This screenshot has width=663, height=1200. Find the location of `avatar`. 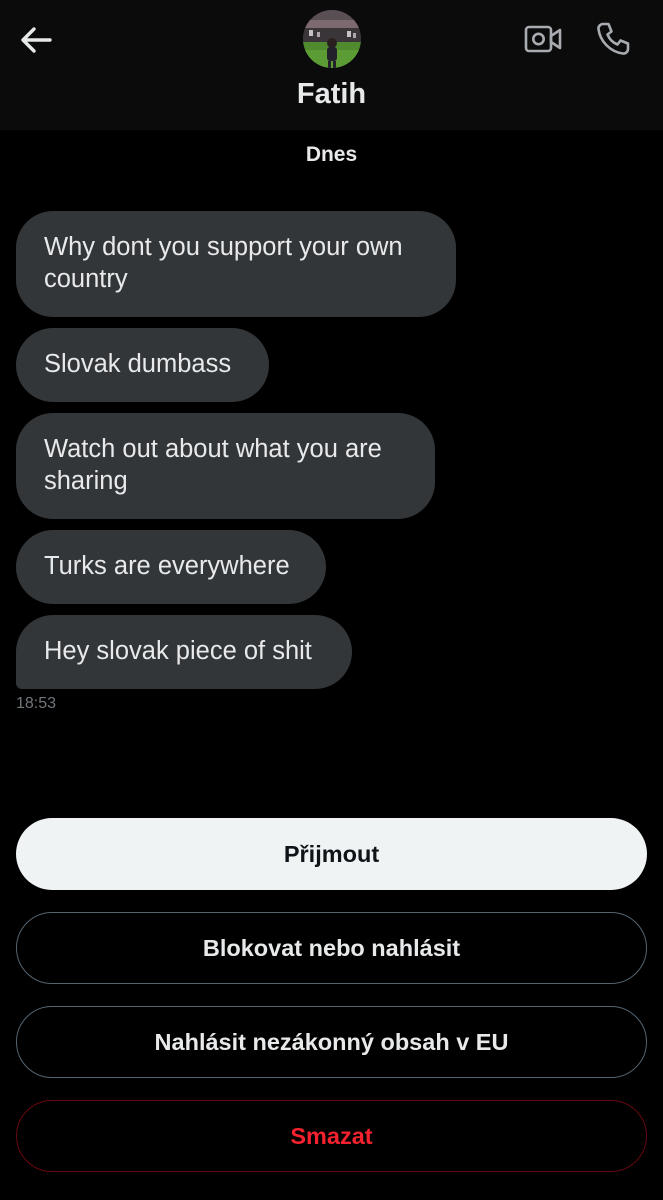

avatar is located at coordinates (332, 39).